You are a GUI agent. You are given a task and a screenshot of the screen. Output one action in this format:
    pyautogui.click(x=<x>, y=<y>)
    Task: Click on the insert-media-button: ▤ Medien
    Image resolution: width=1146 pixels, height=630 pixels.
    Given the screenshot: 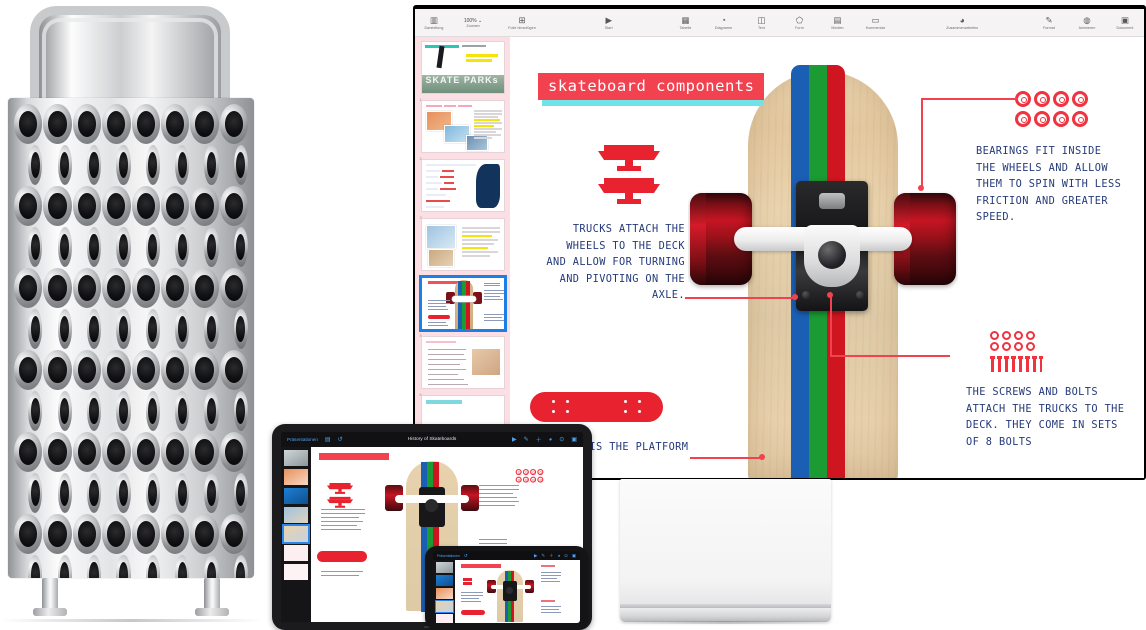 What is the action you would take?
    pyautogui.click(x=838, y=23)
    